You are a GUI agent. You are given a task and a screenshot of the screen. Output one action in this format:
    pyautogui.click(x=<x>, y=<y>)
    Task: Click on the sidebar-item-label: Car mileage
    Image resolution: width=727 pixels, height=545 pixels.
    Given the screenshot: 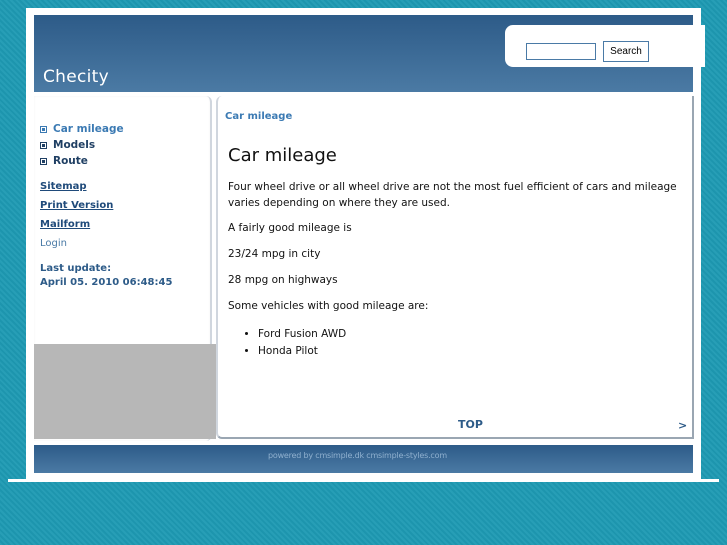 What is the action you would take?
    pyautogui.click(x=88, y=129)
    